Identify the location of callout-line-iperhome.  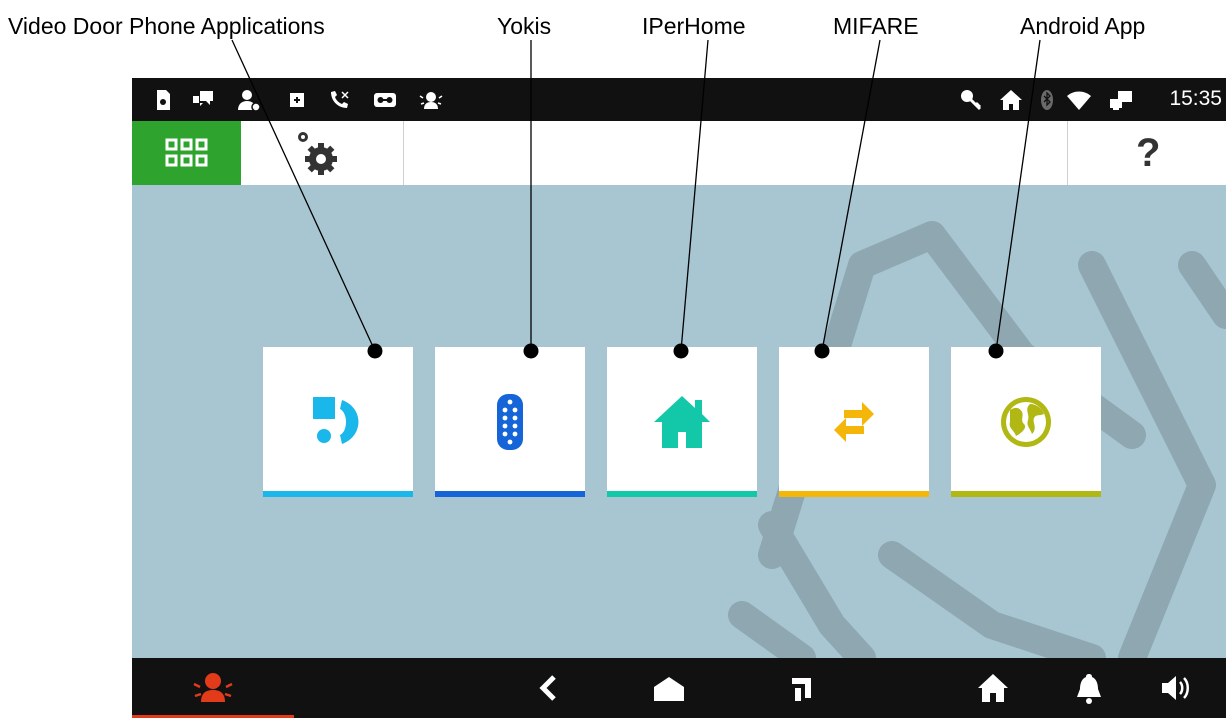
(694, 195).